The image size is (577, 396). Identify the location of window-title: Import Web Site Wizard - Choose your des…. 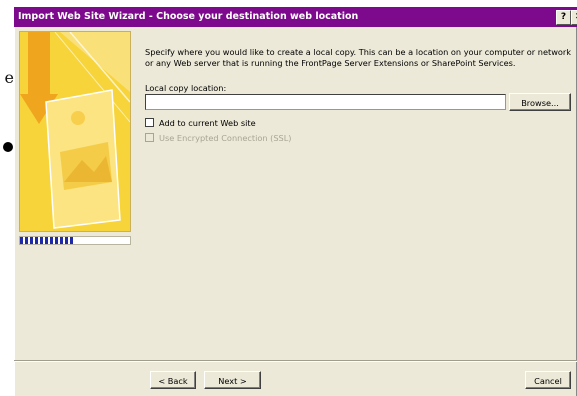
(188, 16).